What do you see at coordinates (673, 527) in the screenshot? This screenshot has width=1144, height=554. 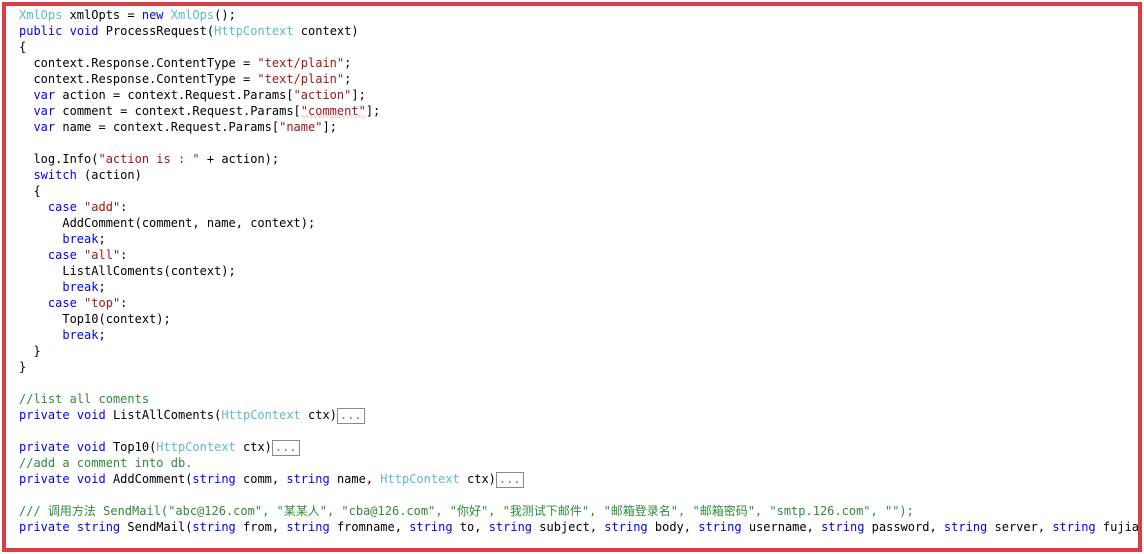 I see `code-token-plain: body,` at bounding box center [673, 527].